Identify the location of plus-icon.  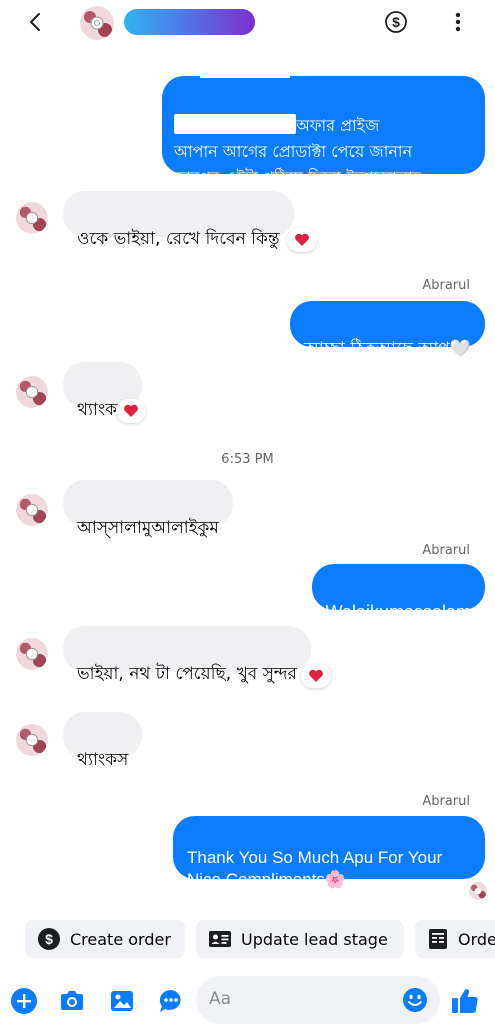
(24, 1001).